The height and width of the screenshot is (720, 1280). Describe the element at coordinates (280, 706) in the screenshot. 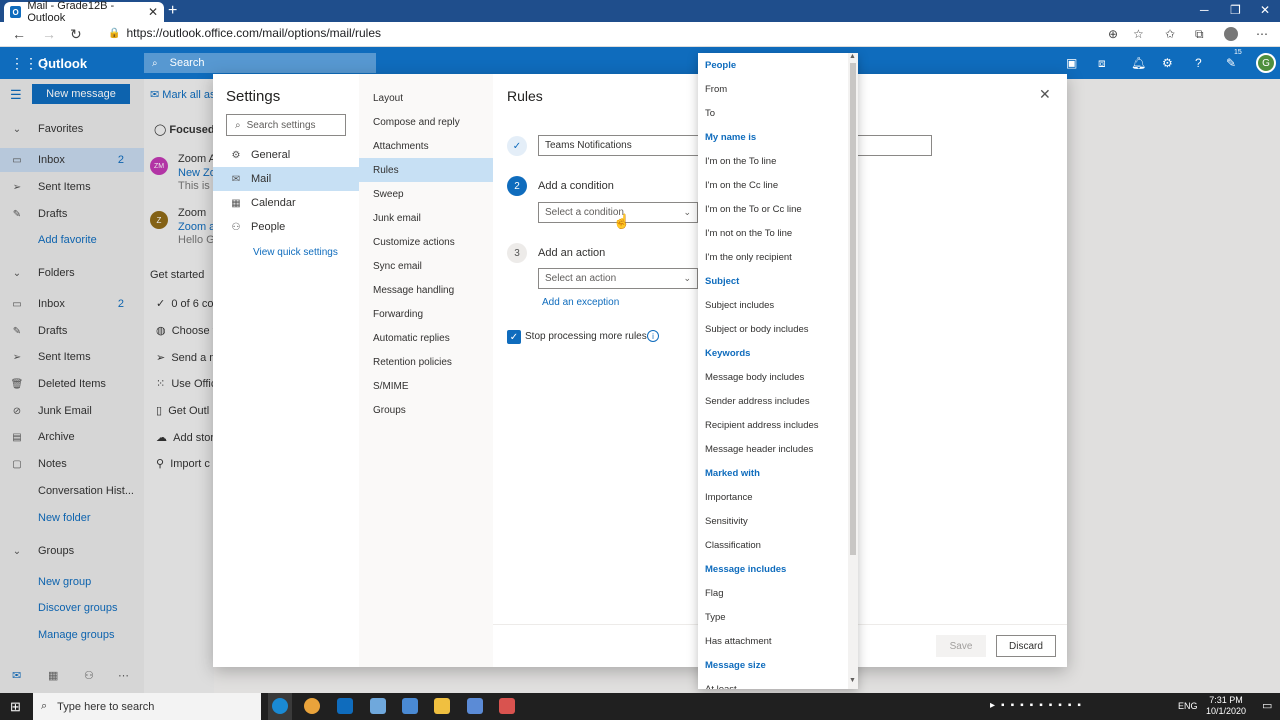

I see `edge-icon` at that location.